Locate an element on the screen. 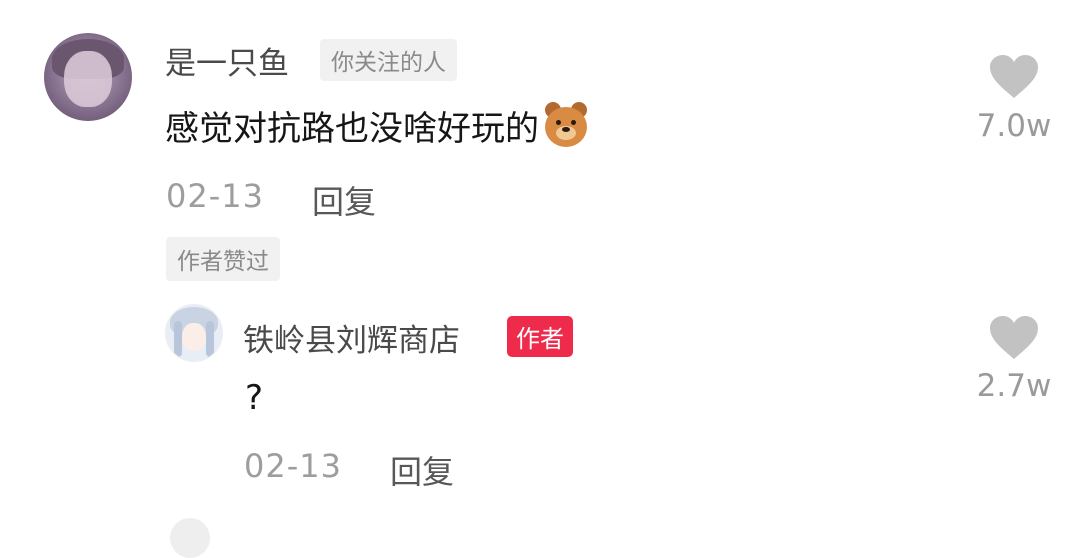  comment-like-count: 7.0w is located at coordinates (1014, 126).